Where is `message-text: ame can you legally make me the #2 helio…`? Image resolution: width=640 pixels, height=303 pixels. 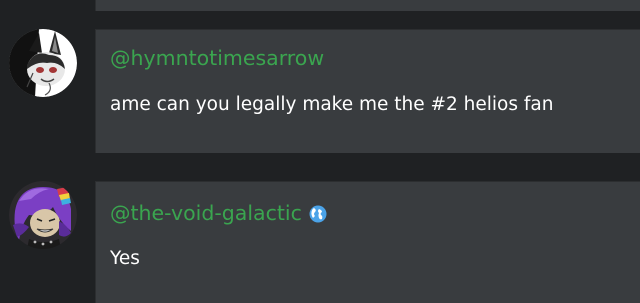
message-text: ame can you legally make me the #2 helio… is located at coordinates (332, 104).